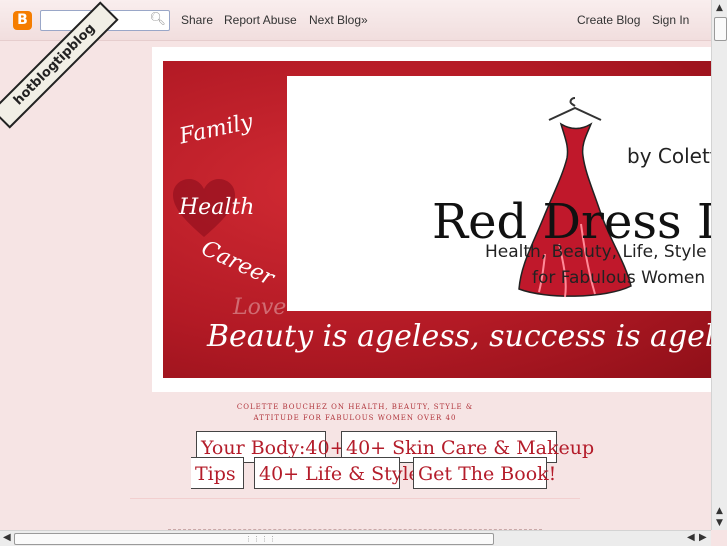  Describe the element at coordinates (670, 20) in the screenshot. I see `sign-in-link: Sign In` at that location.